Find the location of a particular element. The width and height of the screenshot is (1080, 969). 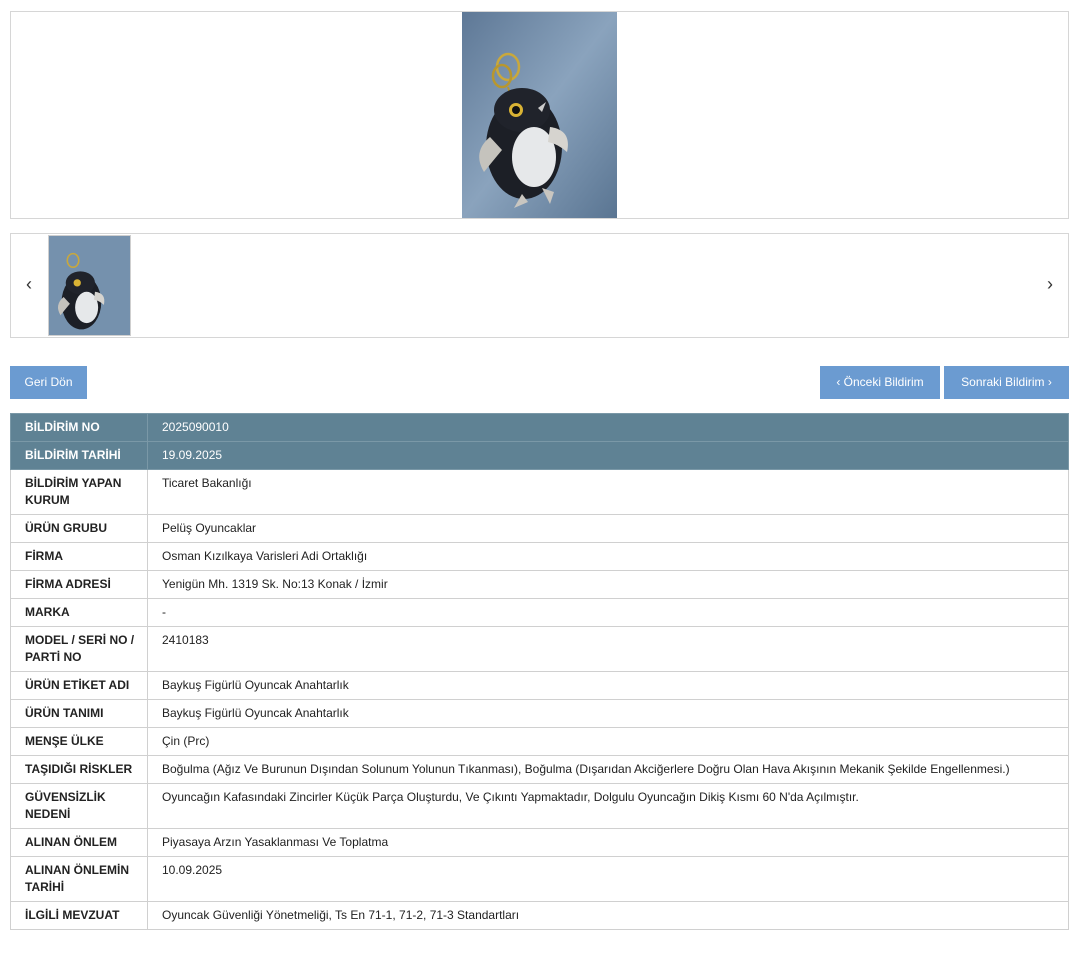

owl-keychain-thumb-image is located at coordinates (89, 285).